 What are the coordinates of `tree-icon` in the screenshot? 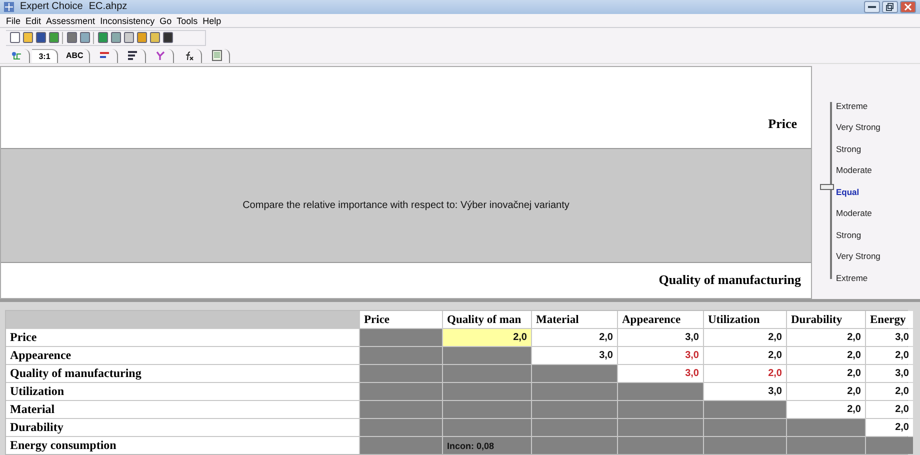 It's located at (16, 55).